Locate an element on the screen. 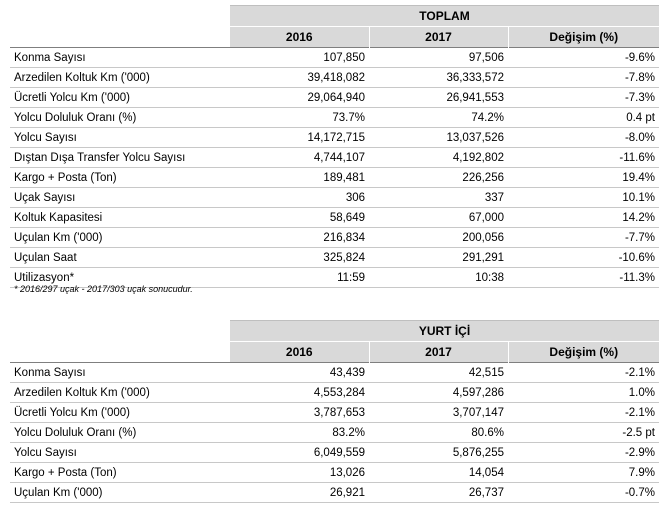 This screenshot has width=670, height=513. value-change: 1.0% is located at coordinates (583, 392).